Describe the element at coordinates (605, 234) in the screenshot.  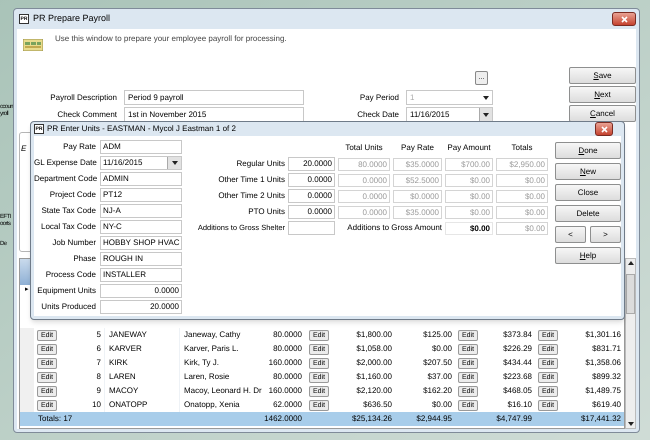
I see `window-button: >` at that location.